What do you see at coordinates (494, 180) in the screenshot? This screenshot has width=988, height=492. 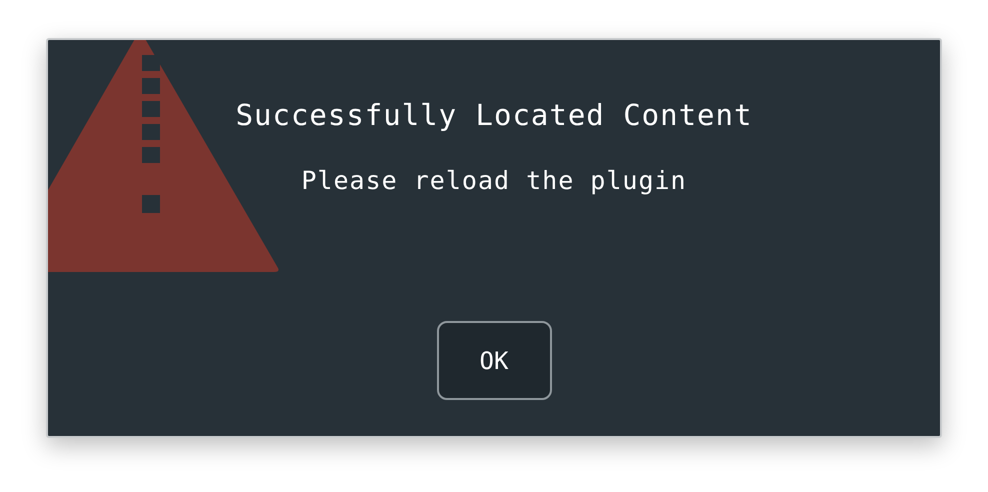 I see `dialog-message: Please reload the plugin` at bounding box center [494, 180].